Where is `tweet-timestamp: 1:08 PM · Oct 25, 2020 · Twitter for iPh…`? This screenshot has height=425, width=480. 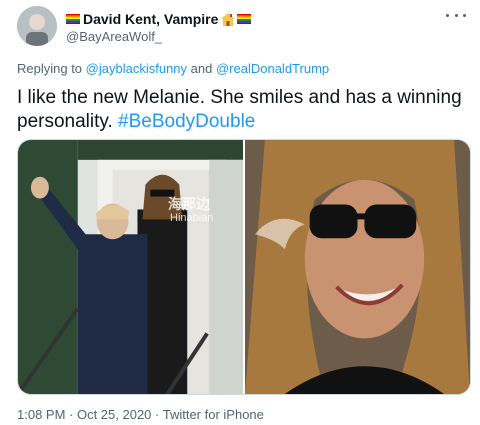 tweet-timestamp: 1:08 PM · Oct 25, 2020 · Twitter for iPh… is located at coordinates (140, 414).